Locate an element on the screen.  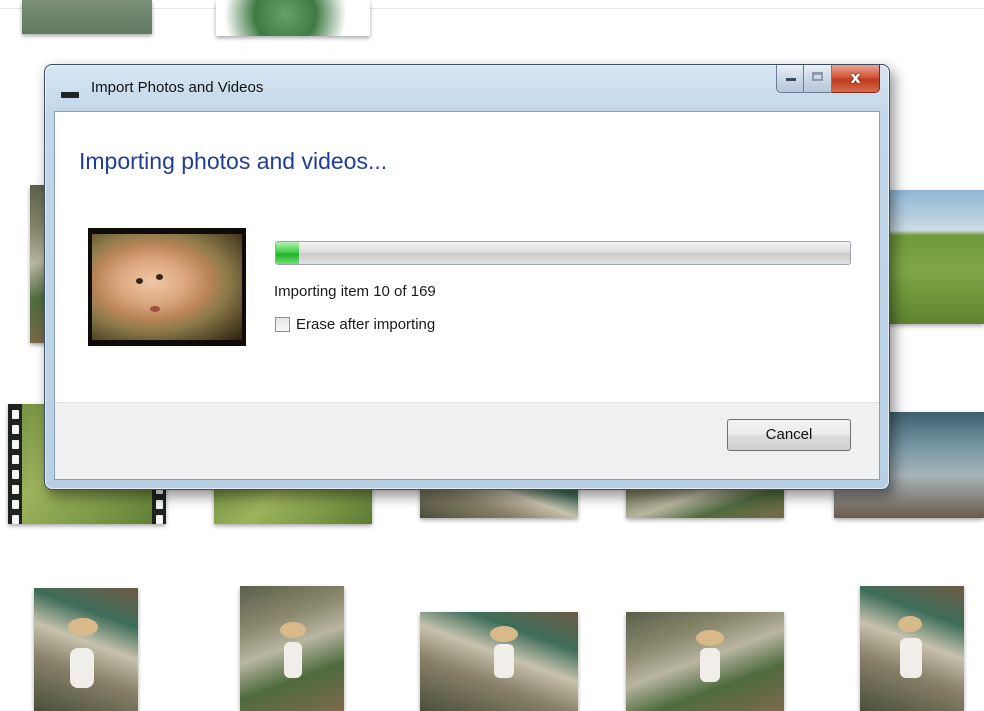
minimize-button is located at coordinates (790, 79).